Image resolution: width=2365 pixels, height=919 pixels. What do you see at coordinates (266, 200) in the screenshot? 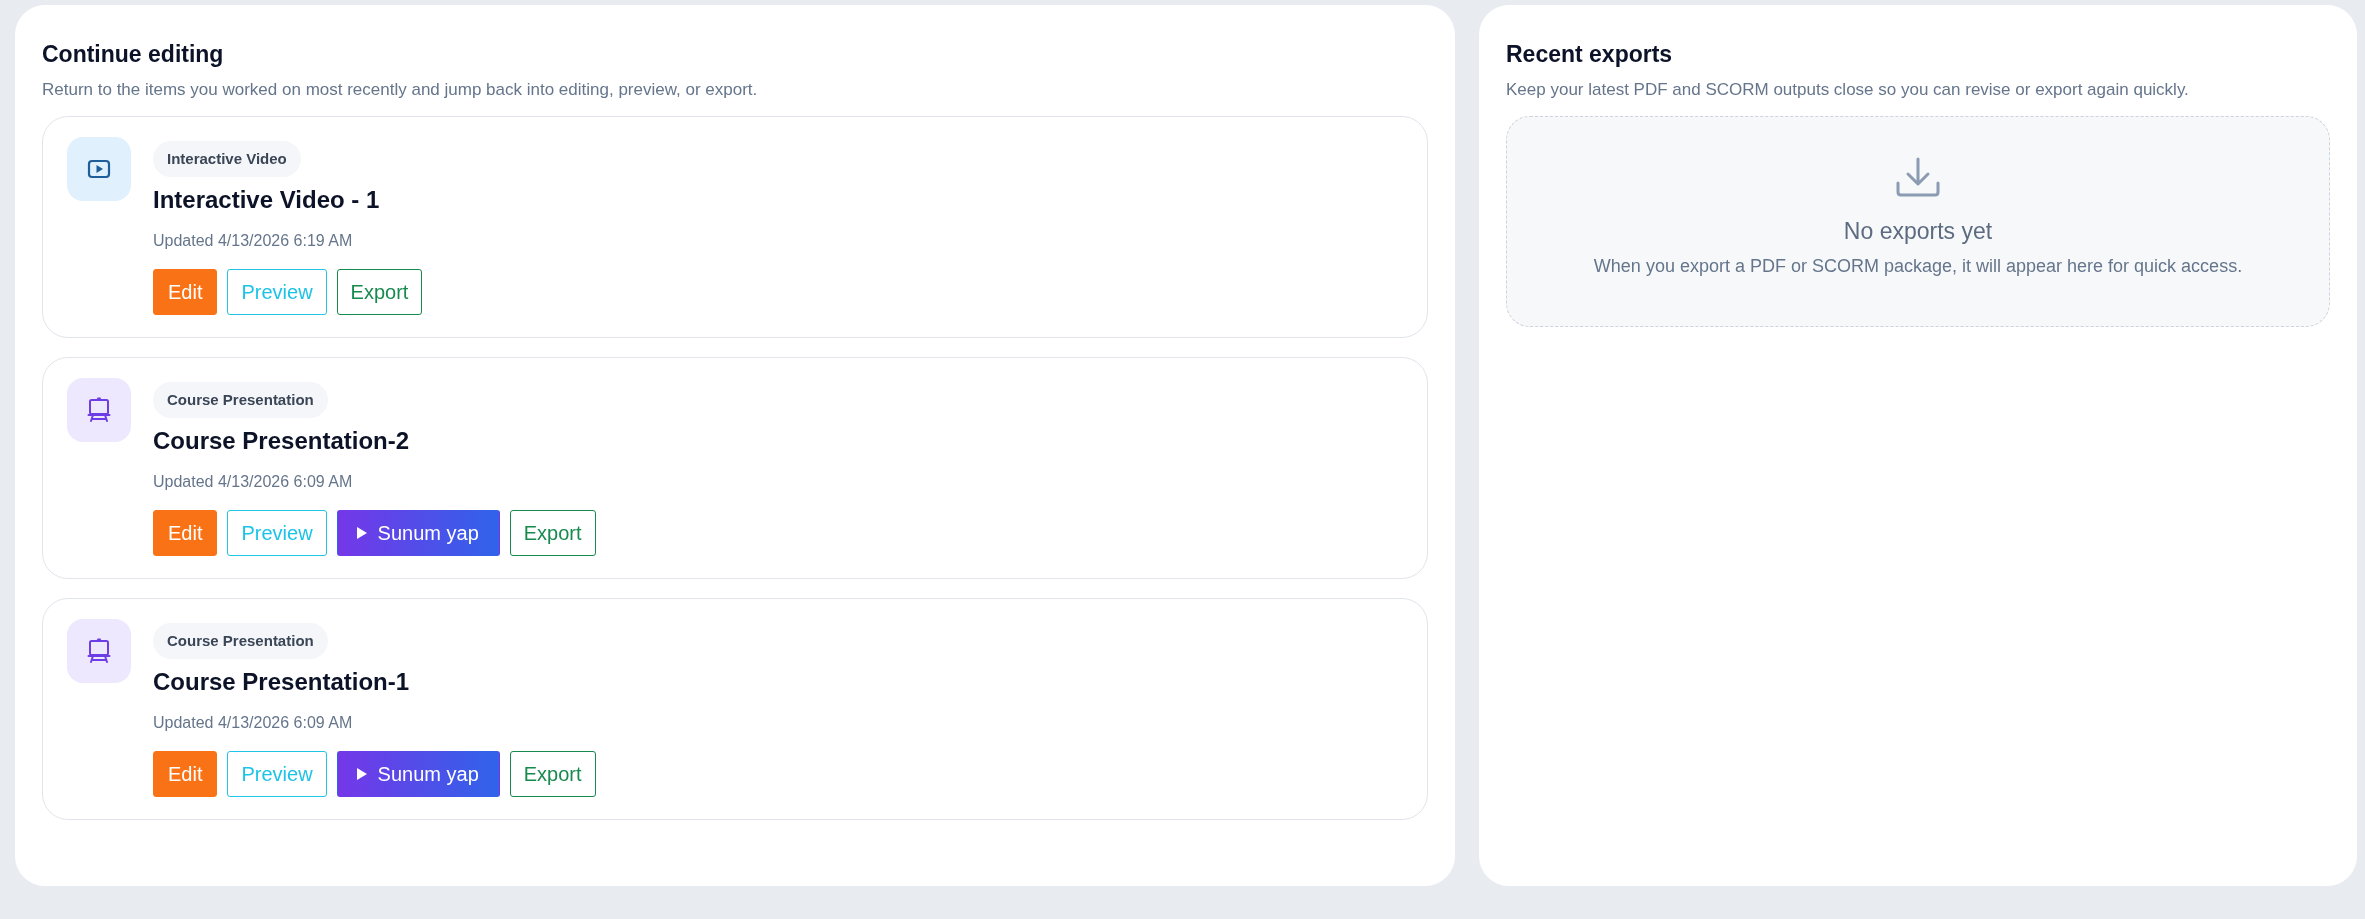
I see `item-title: Interactive Video - 1` at bounding box center [266, 200].